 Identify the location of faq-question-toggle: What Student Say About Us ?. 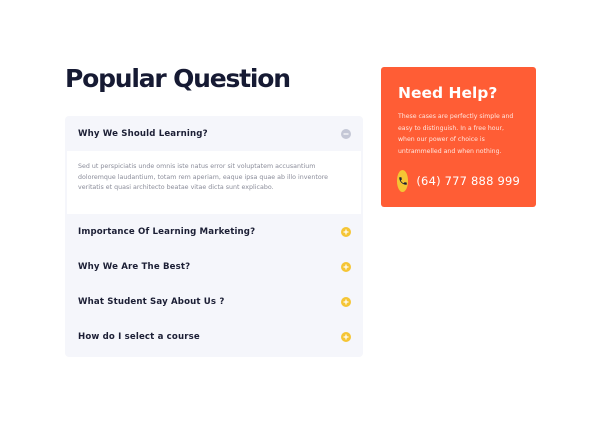
(214, 301).